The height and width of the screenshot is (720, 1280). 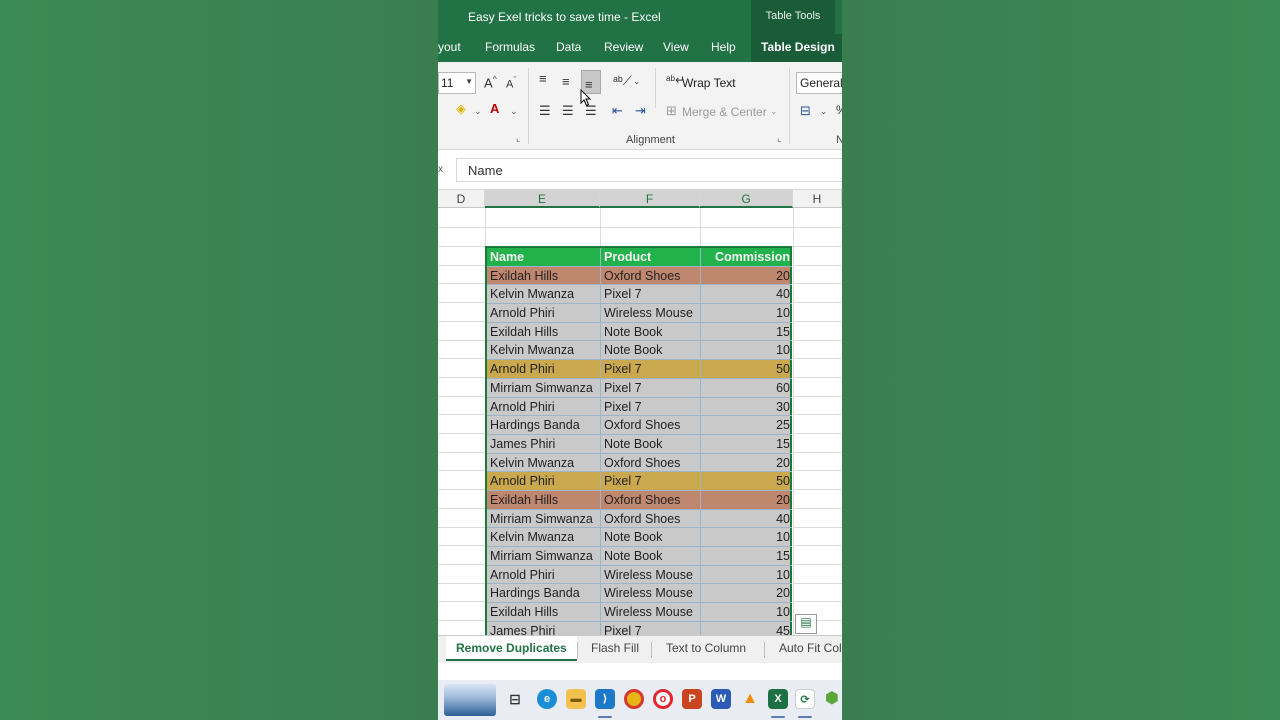 What do you see at coordinates (832, 699) in the screenshot?
I see `node-icon: ⬢` at bounding box center [832, 699].